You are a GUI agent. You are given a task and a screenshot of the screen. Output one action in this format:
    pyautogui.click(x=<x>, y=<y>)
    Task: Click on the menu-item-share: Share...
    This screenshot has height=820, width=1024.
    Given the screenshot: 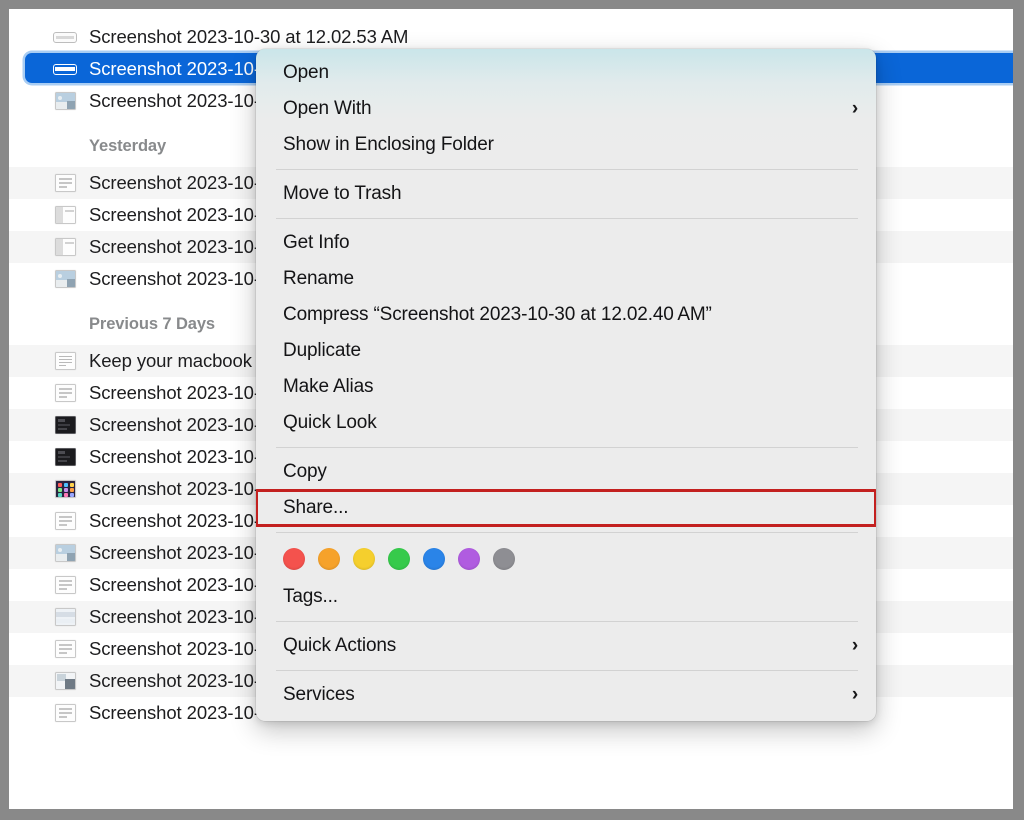 What is the action you would take?
    pyautogui.click(x=566, y=508)
    